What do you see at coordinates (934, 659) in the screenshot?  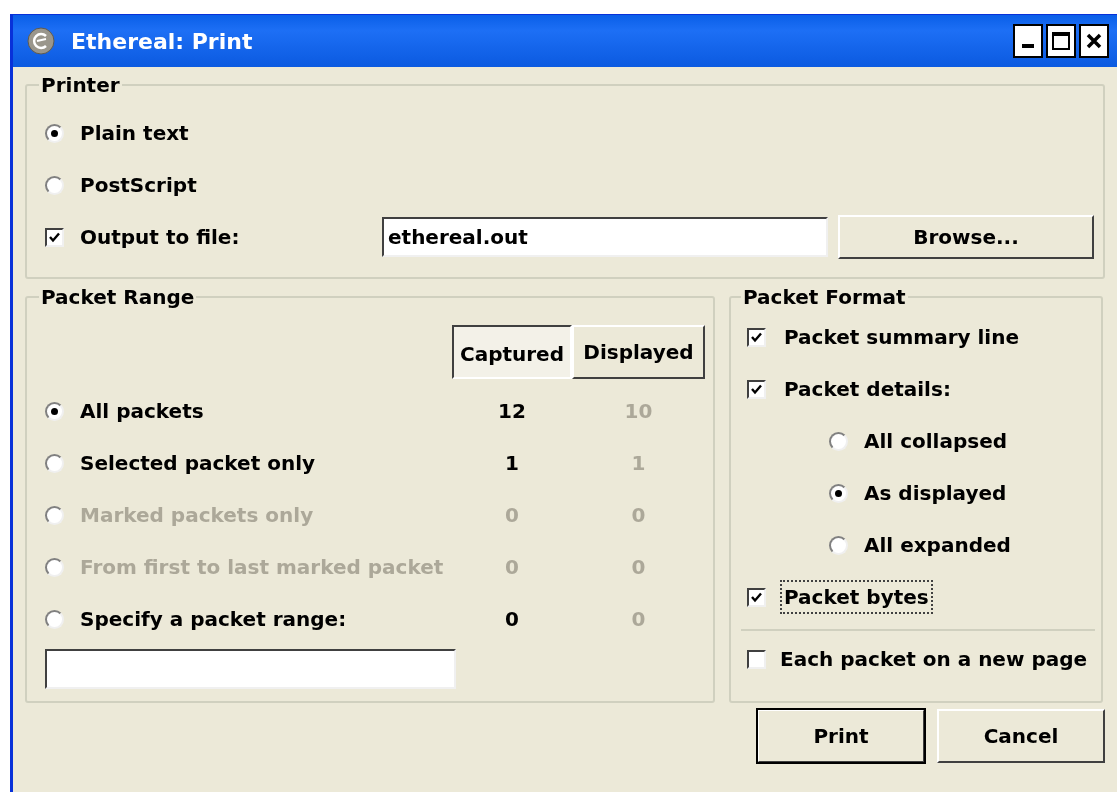 I see `checkbox-label: Each packet on a new page` at bounding box center [934, 659].